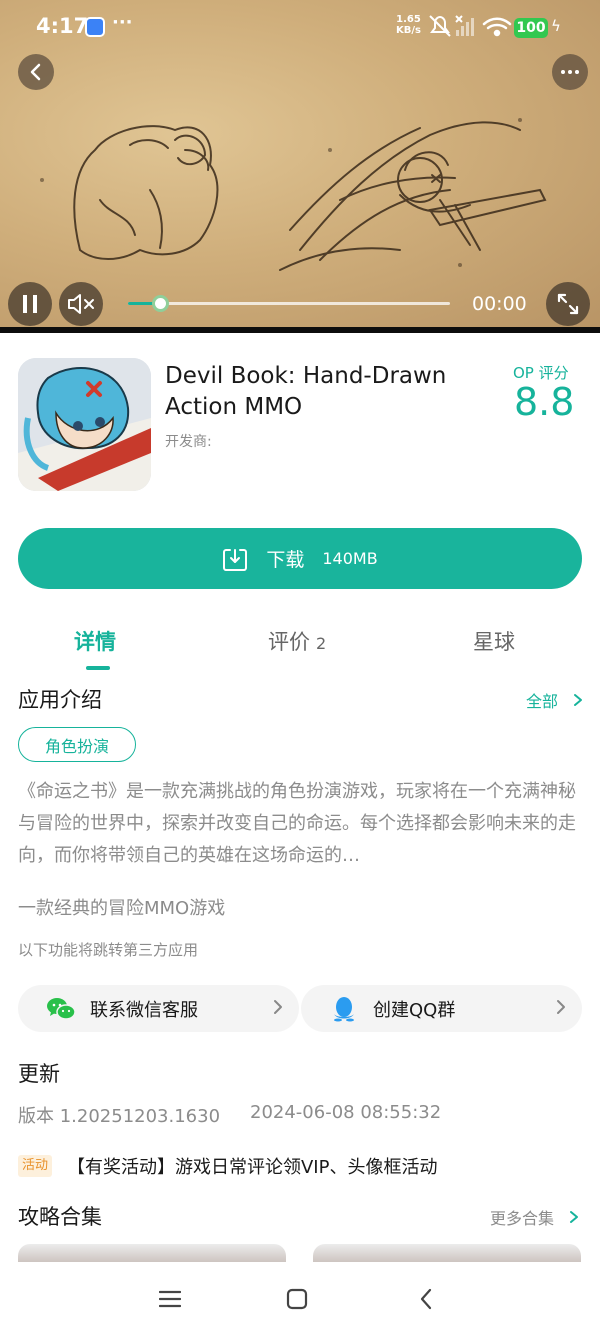  Describe the element at coordinates (531, 28) in the screenshot. I see `battery-indicator: 100` at that location.